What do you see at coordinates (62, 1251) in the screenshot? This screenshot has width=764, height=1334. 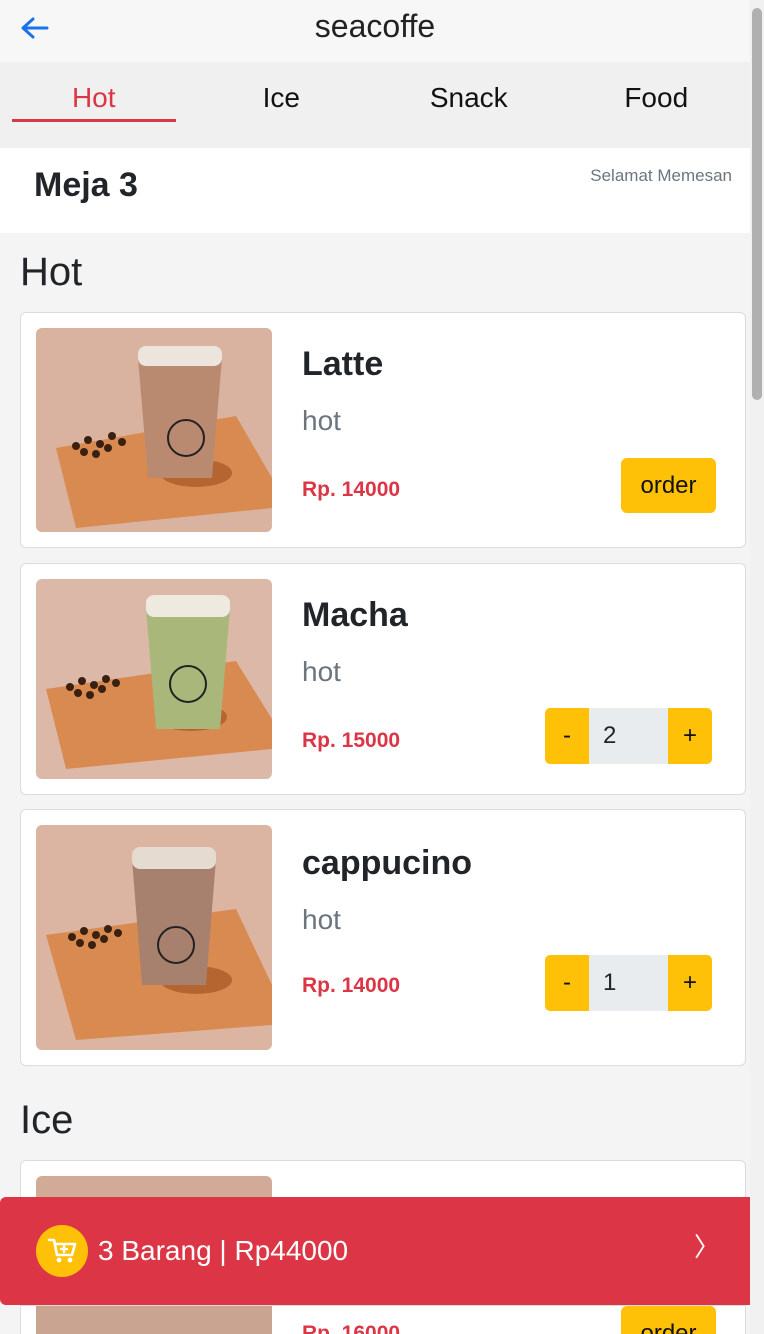 I see `cart-plus-icon` at bounding box center [62, 1251].